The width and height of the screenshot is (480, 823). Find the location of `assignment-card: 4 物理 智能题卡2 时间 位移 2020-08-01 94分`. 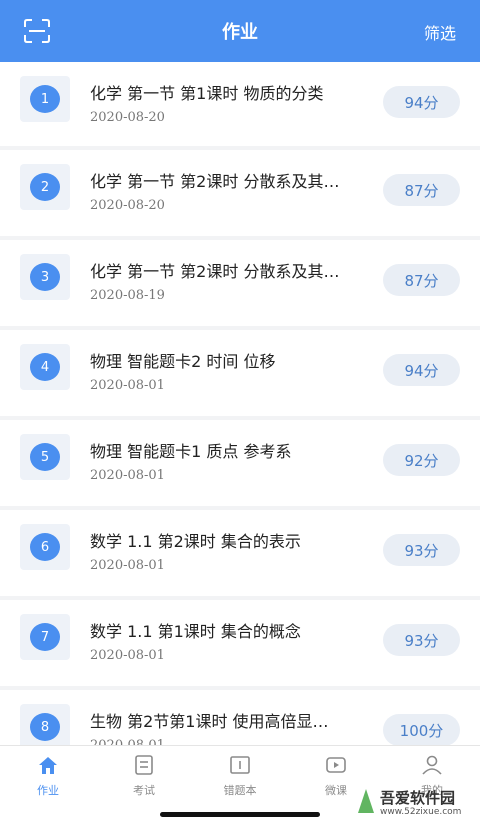

assignment-card: 4 物理 智能题卡2 时间 位移 2020-08-01 94分 is located at coordinates (240, 373).